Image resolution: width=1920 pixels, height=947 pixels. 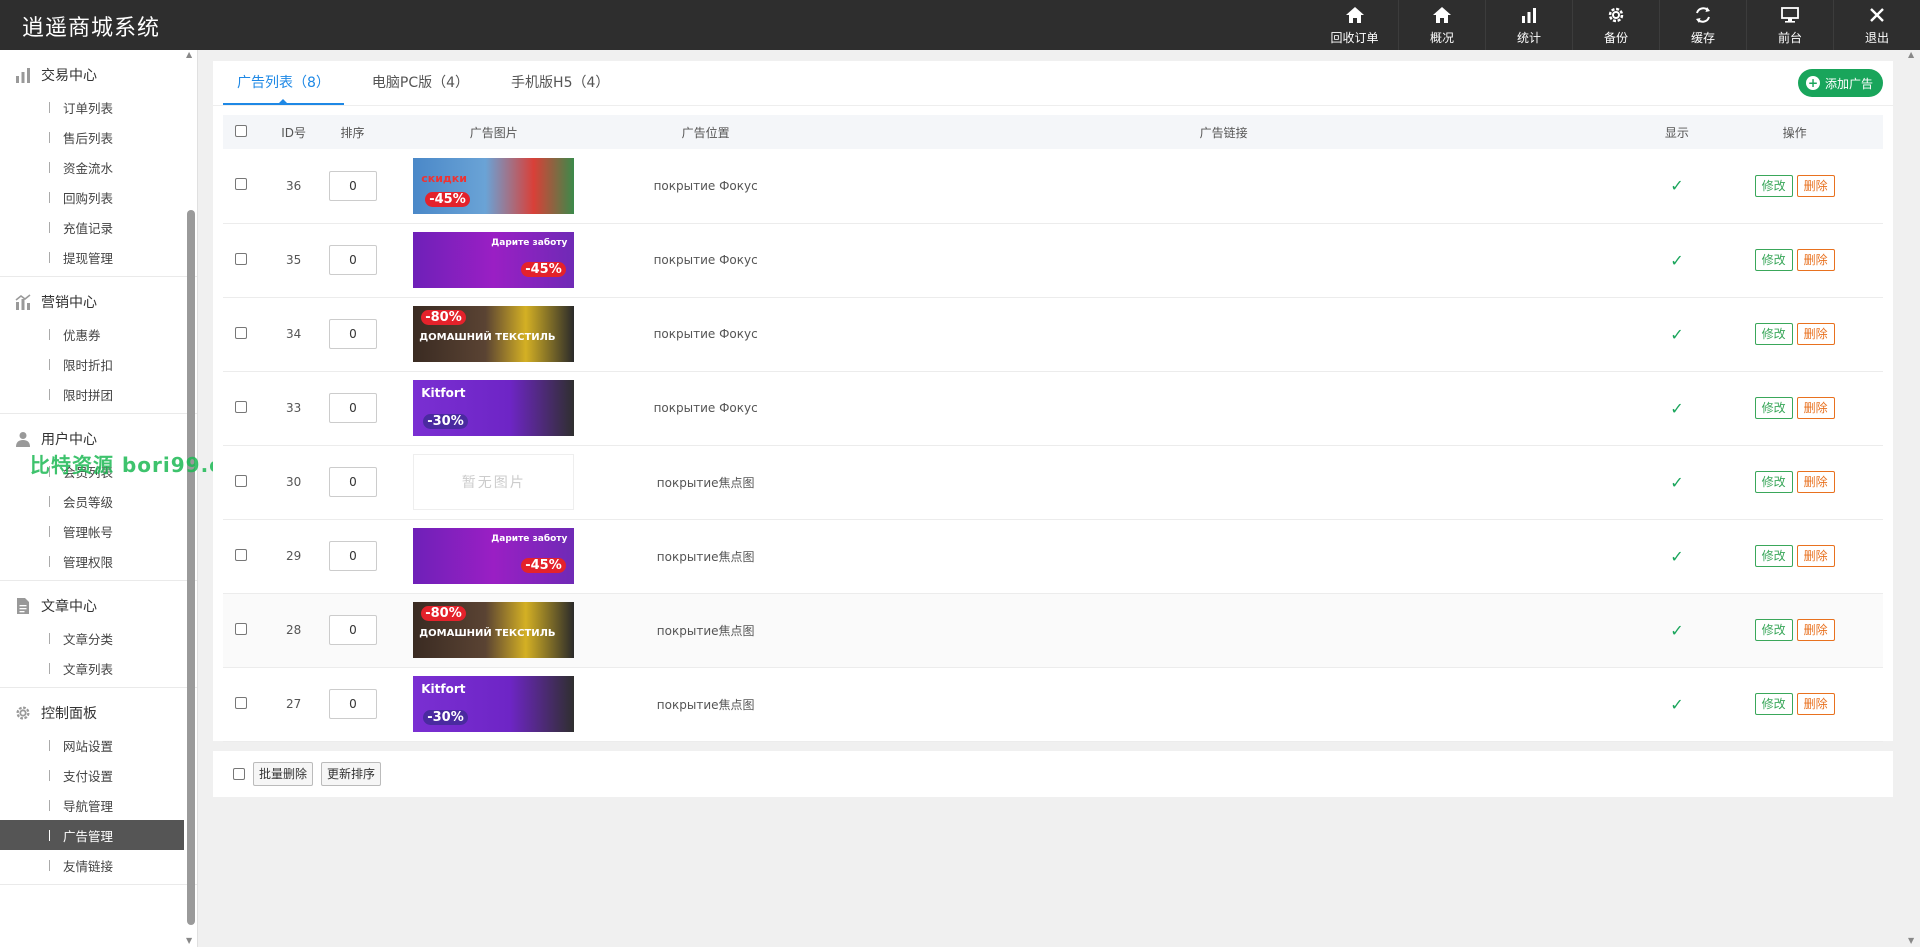 I want to click on tab-0: 广告列表（8）, so click(x=283, y=83).